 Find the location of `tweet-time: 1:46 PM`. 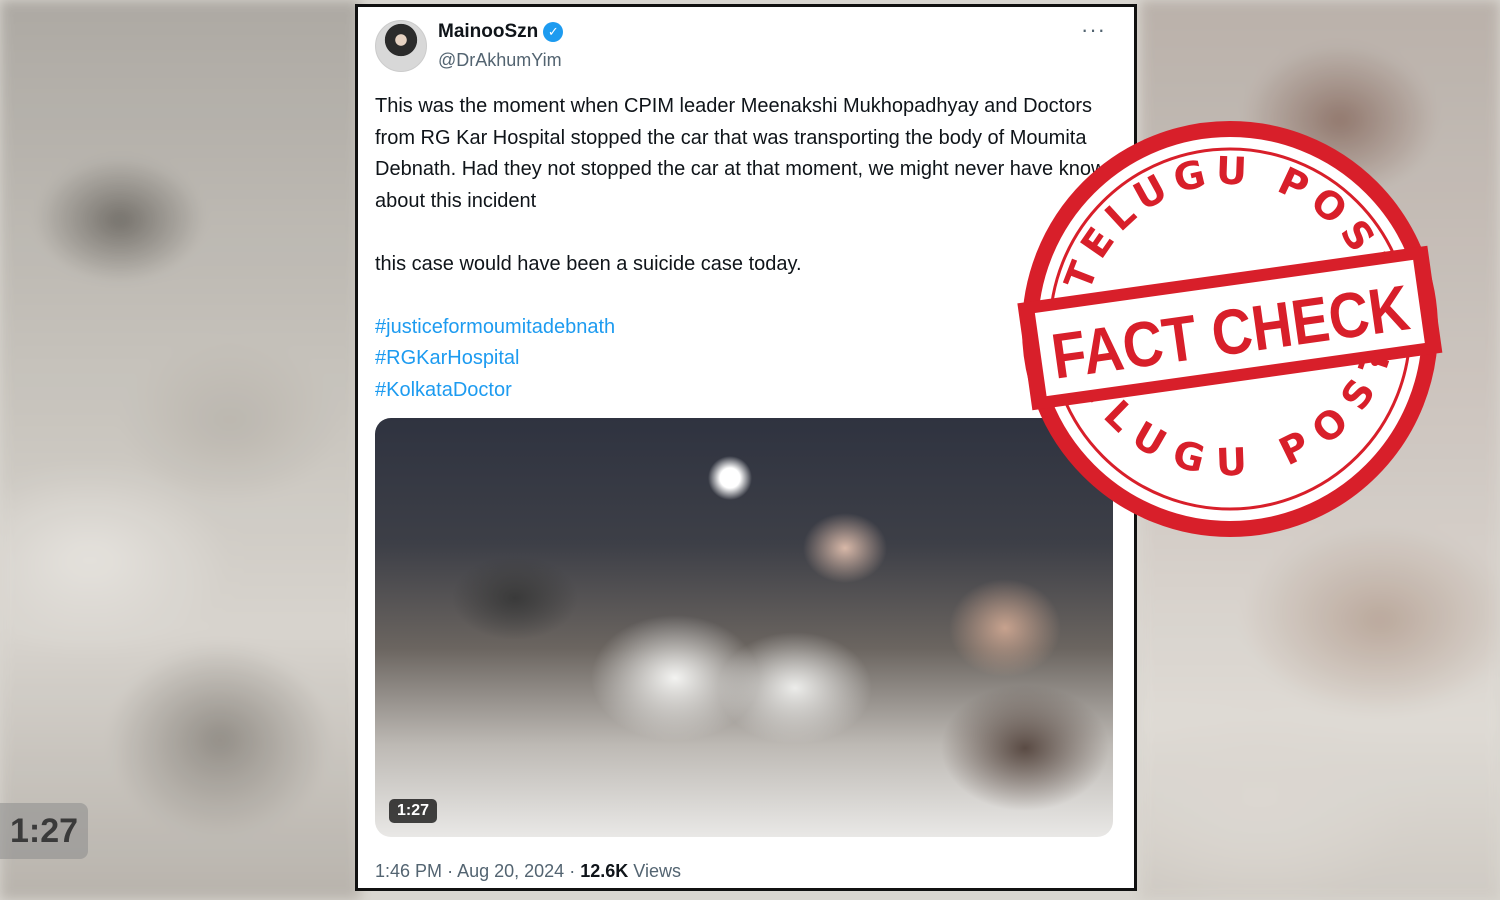

tweet-time: 1:46 PM is located at coordinates (408, 871).